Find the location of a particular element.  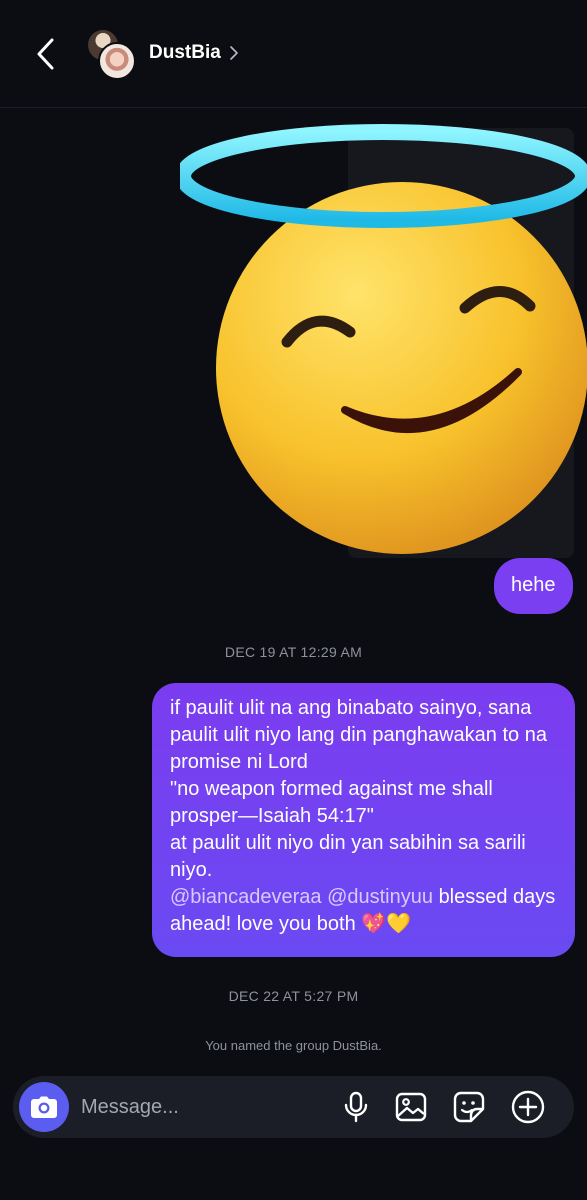

back-button is located at coordinates (46, 54).